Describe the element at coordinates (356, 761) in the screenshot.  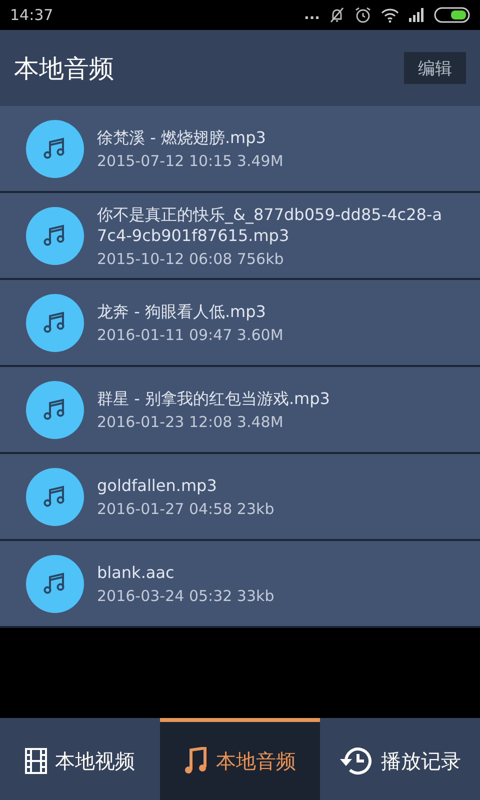
I see `history-icon` at that location.